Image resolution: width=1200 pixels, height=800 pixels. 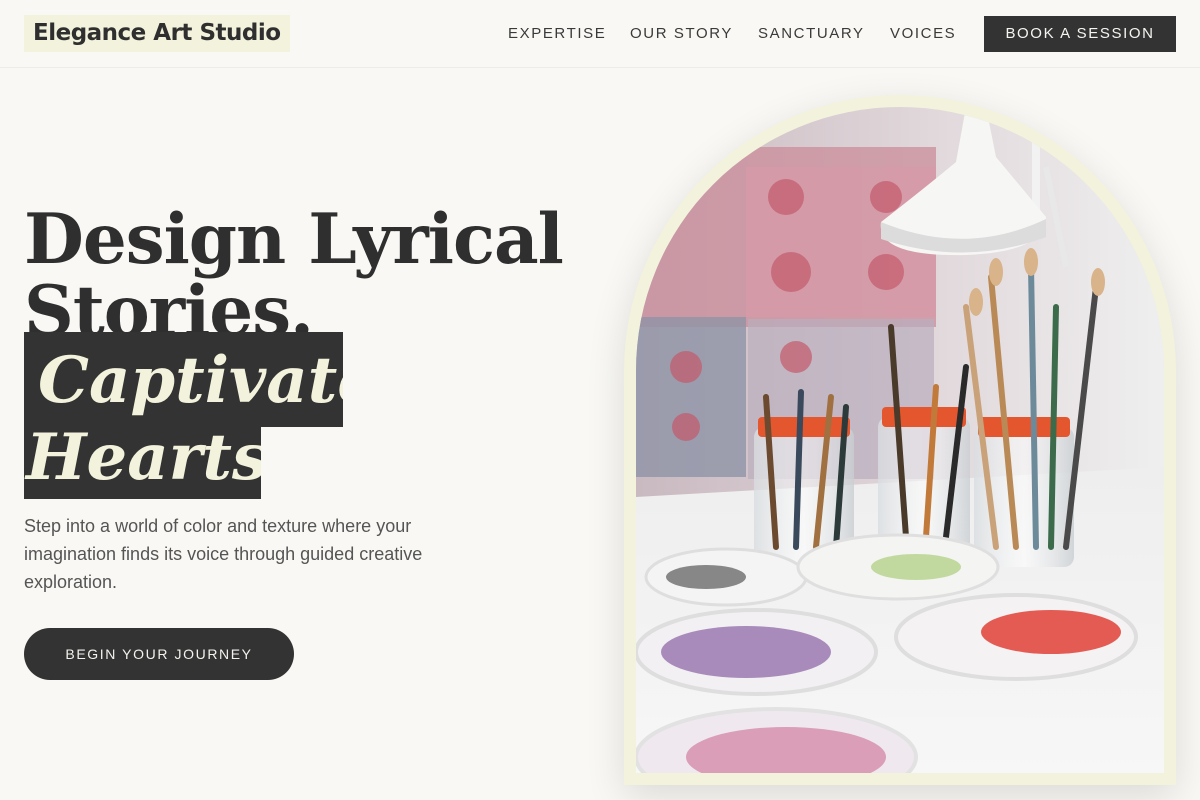 I want to click on book-session-button: BOOK A SESSION, so click(x=1080, y=34).